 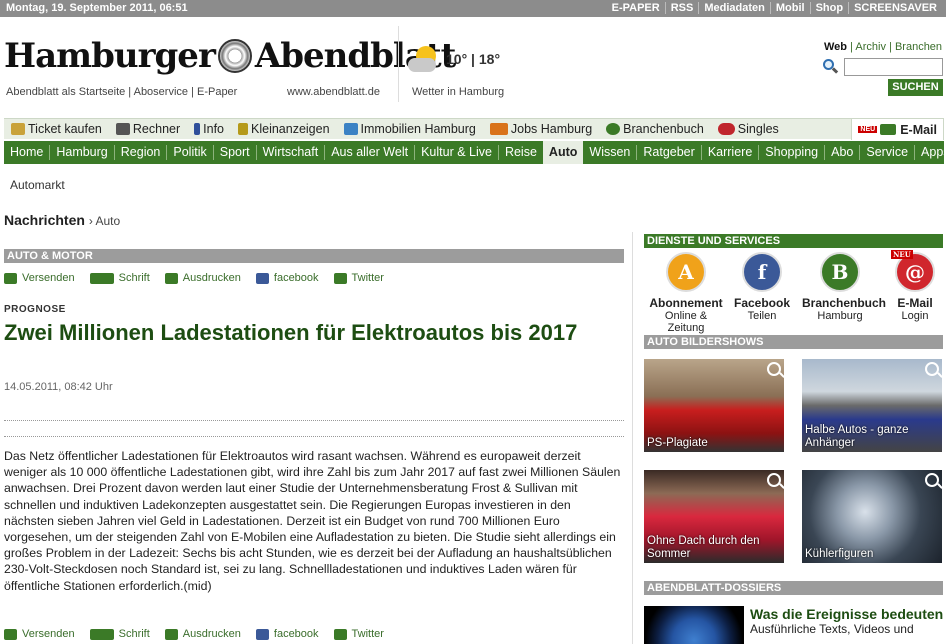 I want to click on service-singles: Singles, so click(x=748, y=129).